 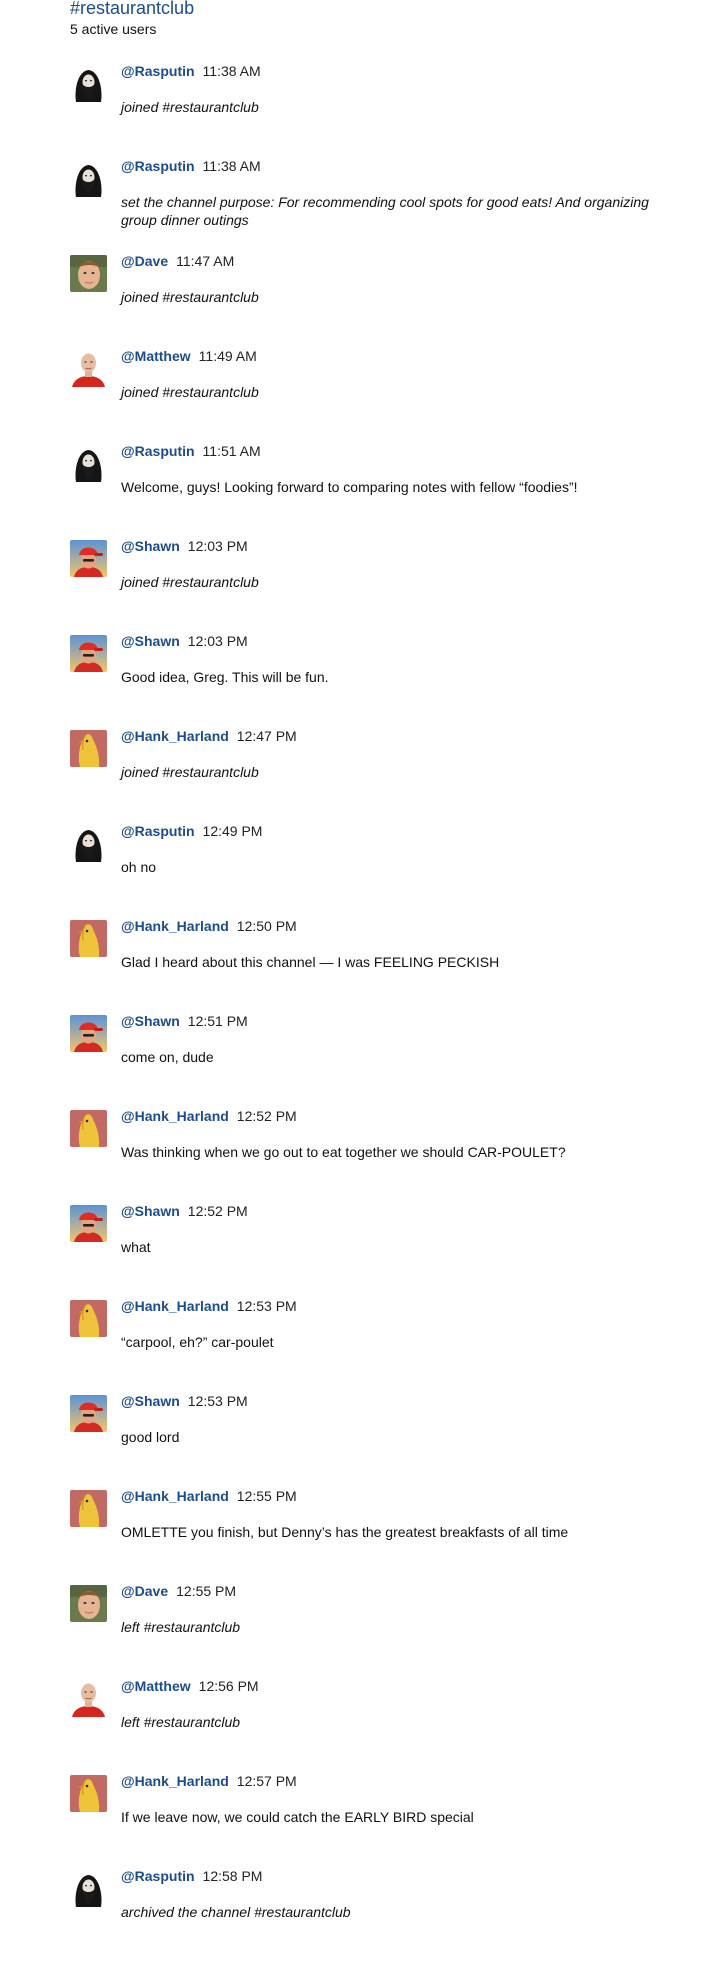 I want to click on message-item: @Shawn 12:03 PM joined #restaurantclub, so click(x=380, y=585).